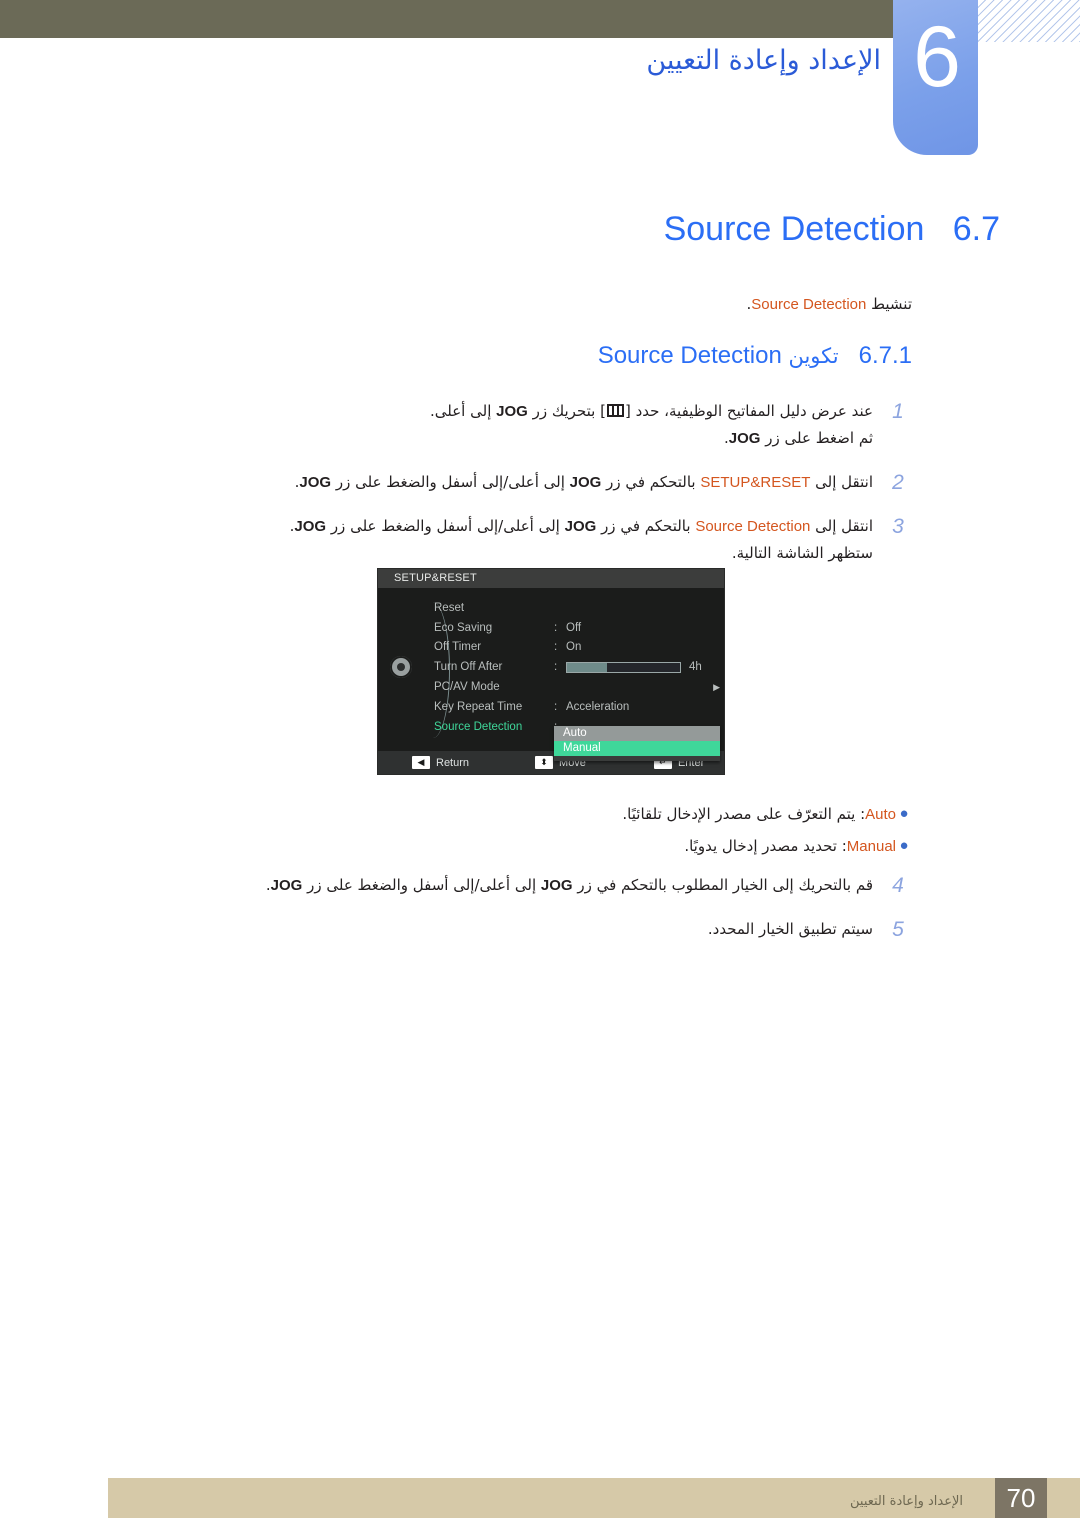  Describe the element at coordinates (456, 356) in the screenshot. I see `subsection-heading: 6.7.1 تكوين Source Detection` at that location.